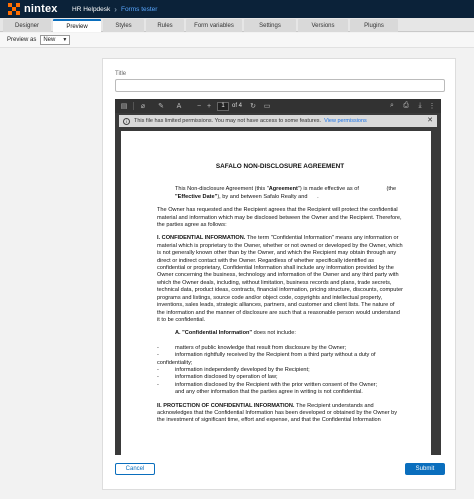 This screenshot has width=474, height=499. What do you see at coordinates (237, 106) in the screenshot?
I see `page-total: of 4` at bounding box center [237, 106].